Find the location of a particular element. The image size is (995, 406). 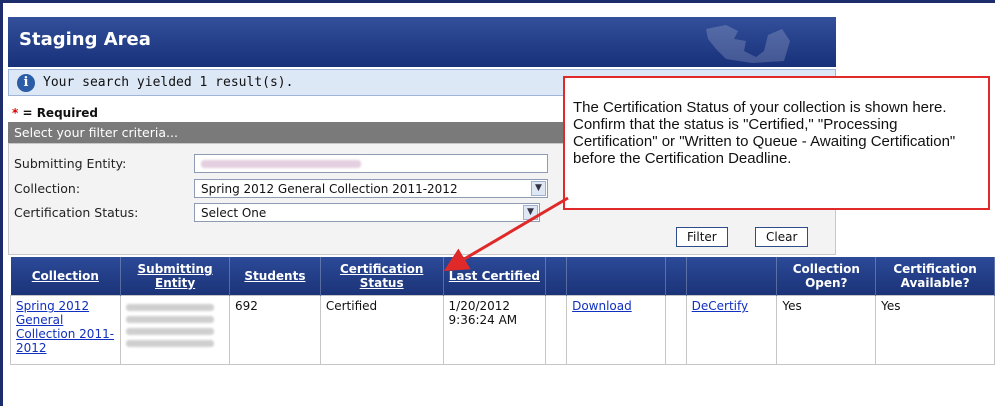

submitting-entity-label: Submitting Entity: is located at coordinates (70, 163).